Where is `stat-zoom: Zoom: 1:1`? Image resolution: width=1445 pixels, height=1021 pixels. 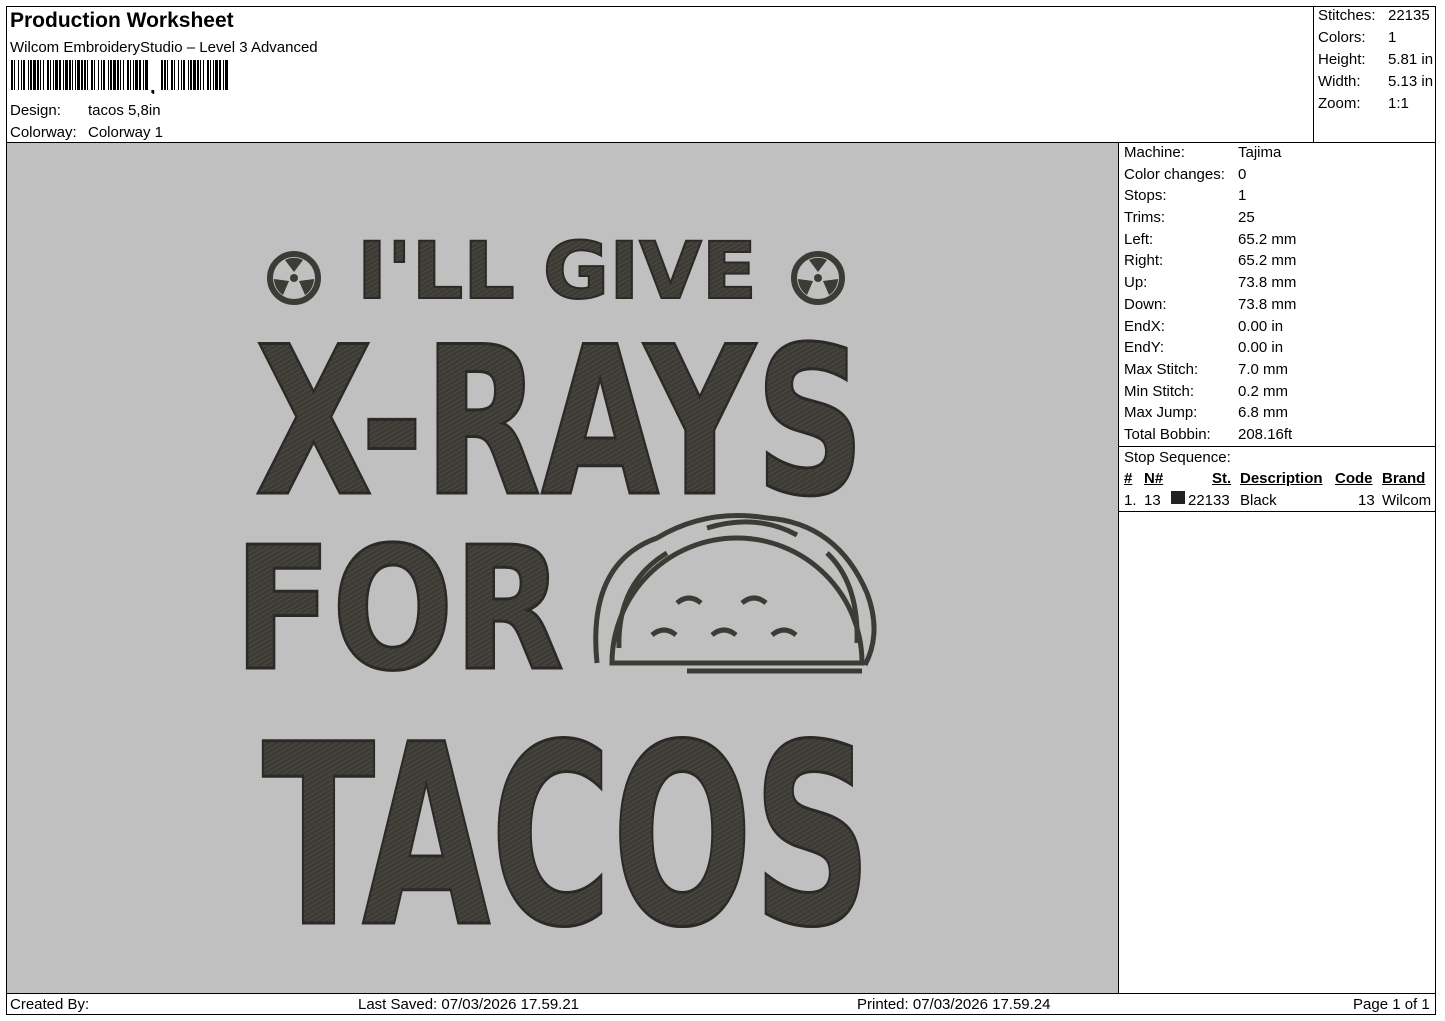 stat-zoom: Zoom: 1:1 is located at coordinates (1363, 103).